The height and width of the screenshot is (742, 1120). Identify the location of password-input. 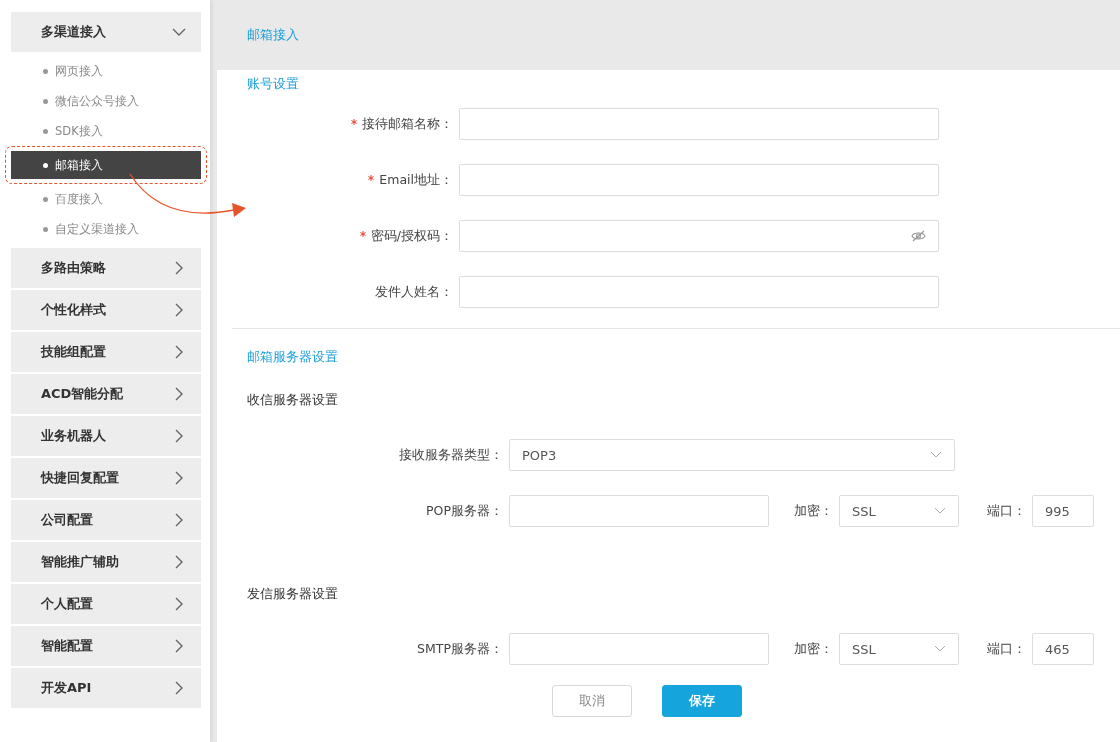
(699, 236).